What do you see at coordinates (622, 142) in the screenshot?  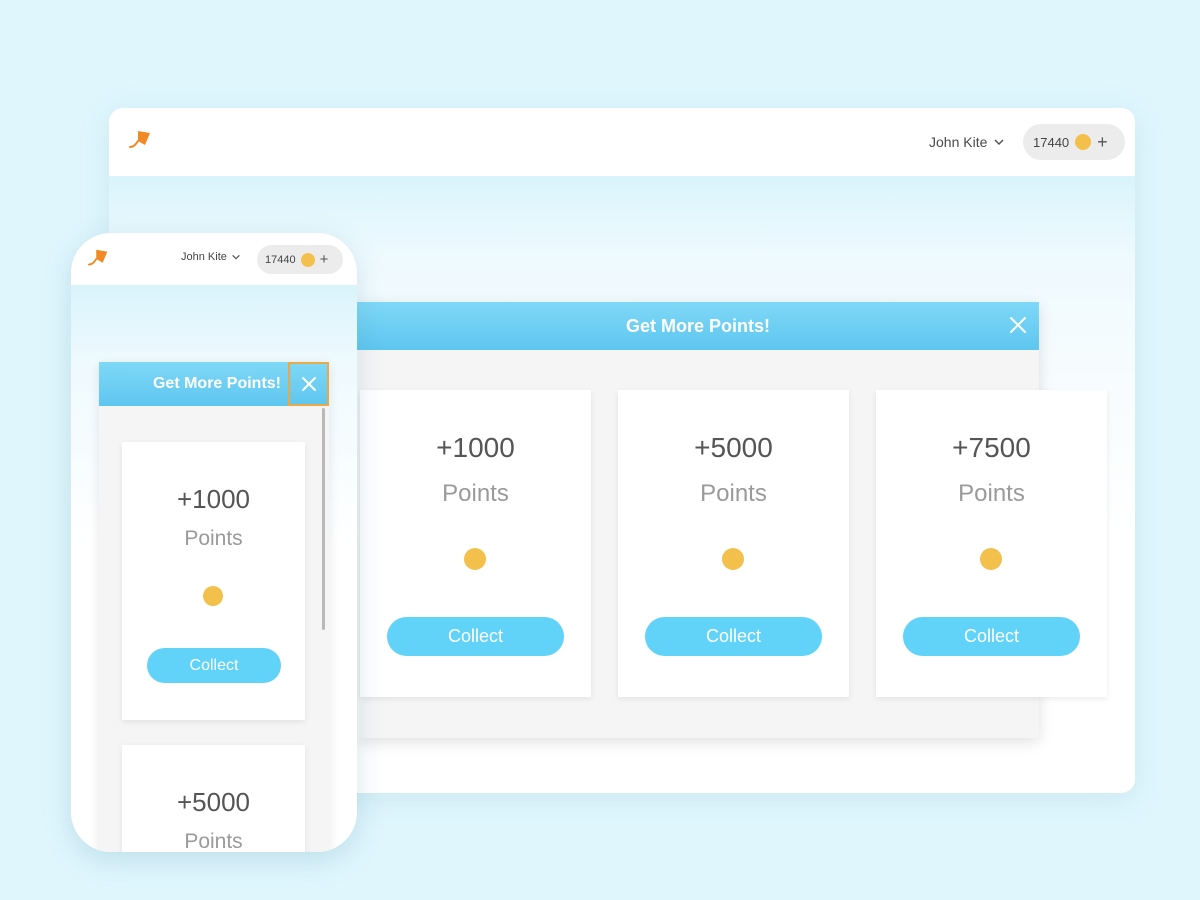 I see `desktop-header: John Kite 17440 +` at bounding box center [622, 142].